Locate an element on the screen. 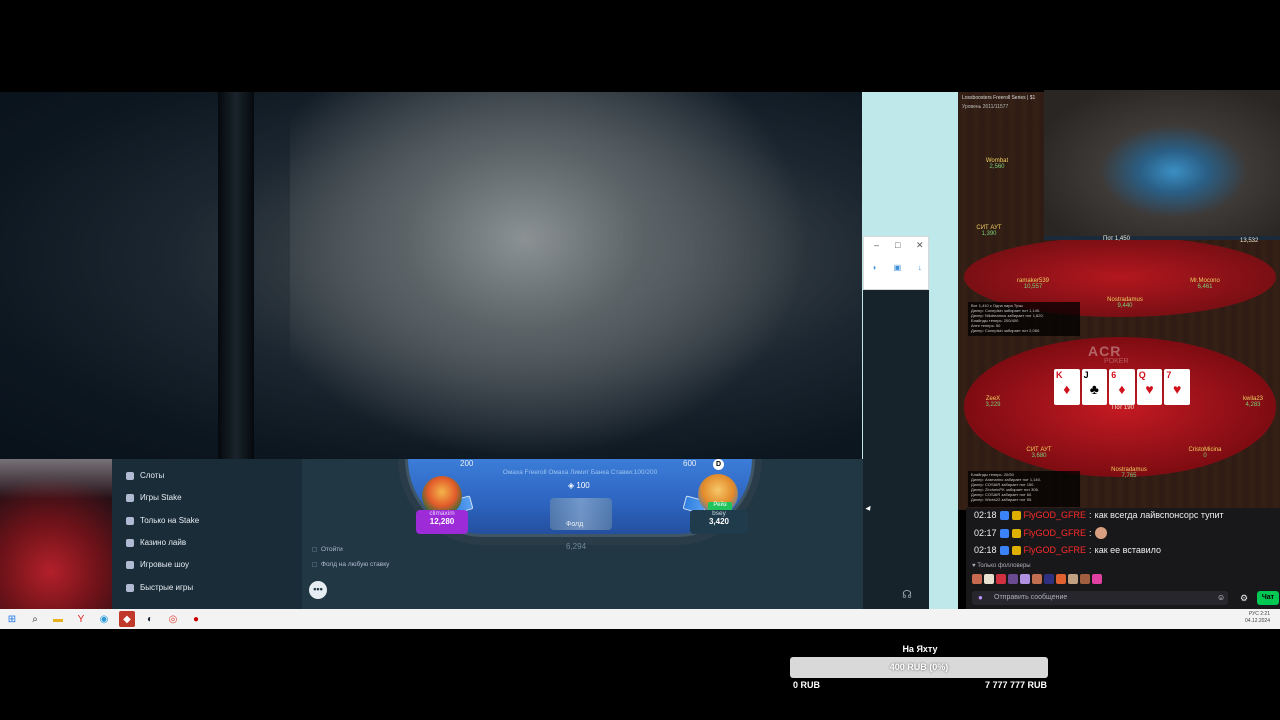 The image size is (1280, 720). sit-out-checkbox: Отойти is located at coordinates (327, 549).